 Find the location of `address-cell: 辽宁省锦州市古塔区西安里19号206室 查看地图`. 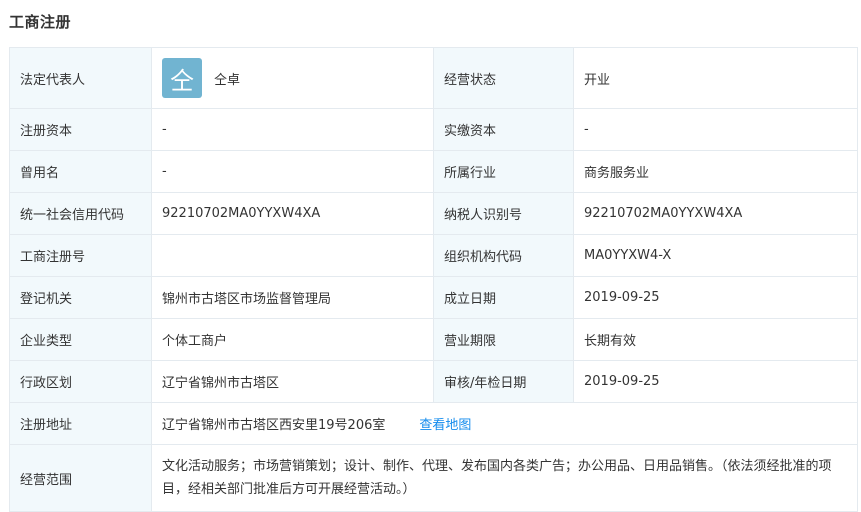

address-cell: 辽宁省锦州市古塔区西安里19号206室 查看地图 is located at coordinates (504, 423).